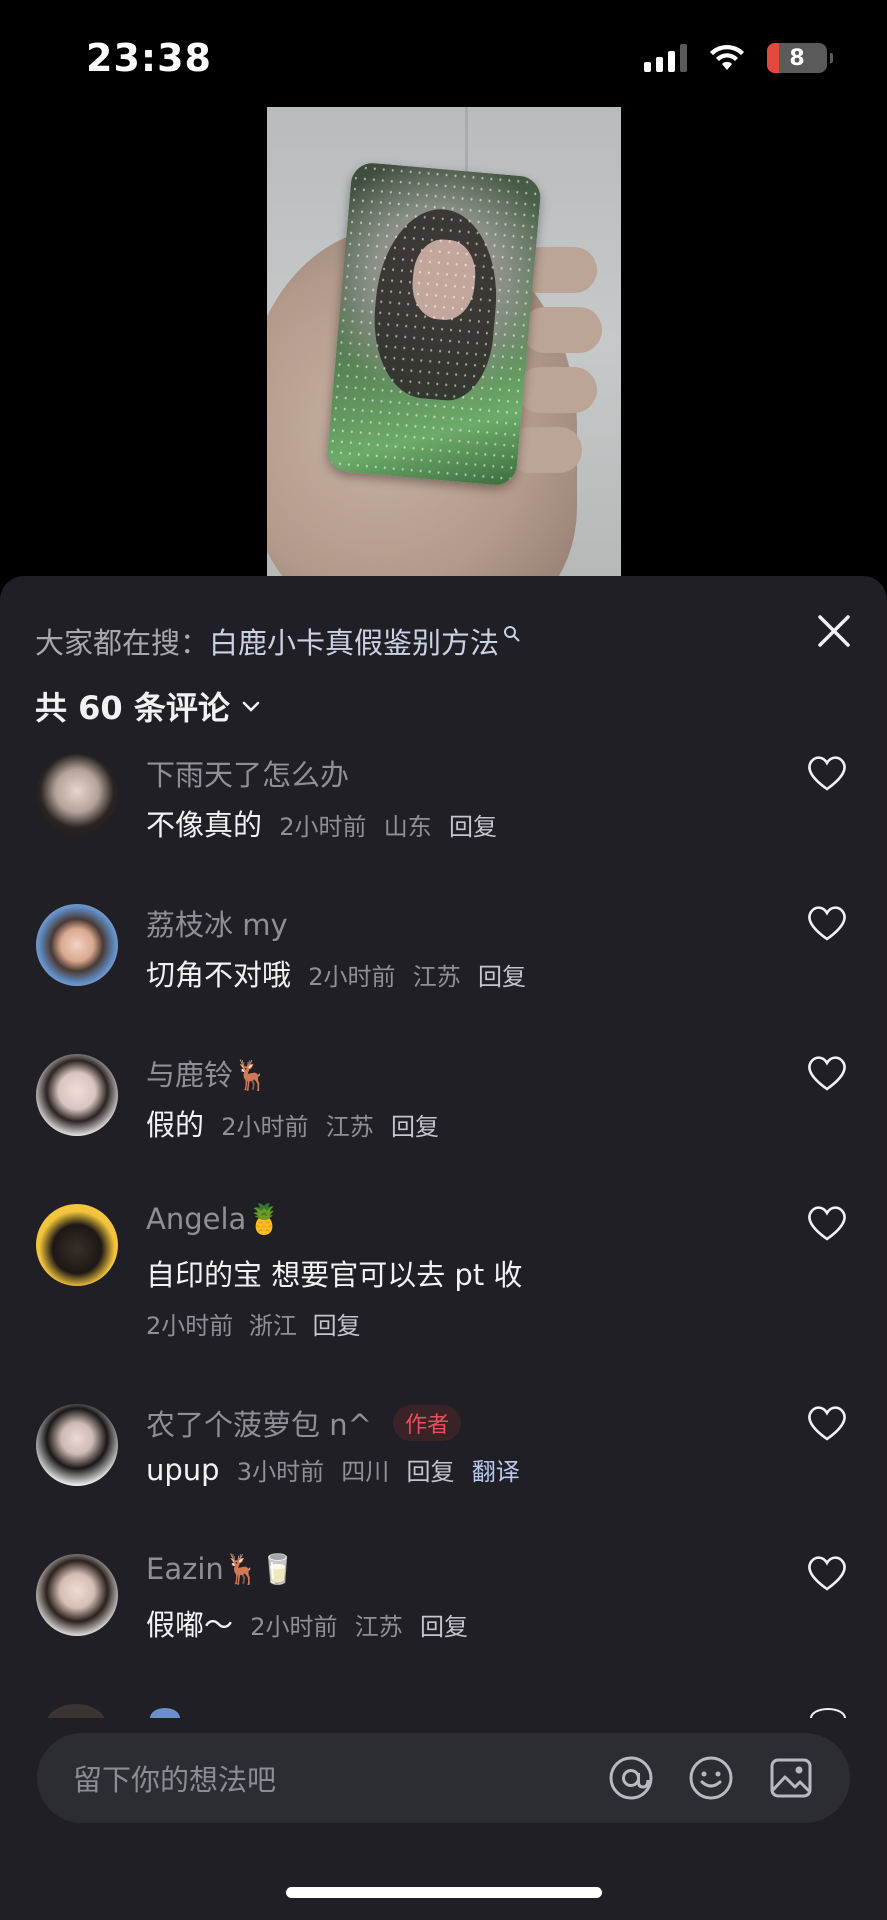 The image size is (887, 1920). Describe the element at coordinates (333, 1469) in the screenshot. I see `comment-content: upup 3小时前 四川 回复 翻译` at that location.